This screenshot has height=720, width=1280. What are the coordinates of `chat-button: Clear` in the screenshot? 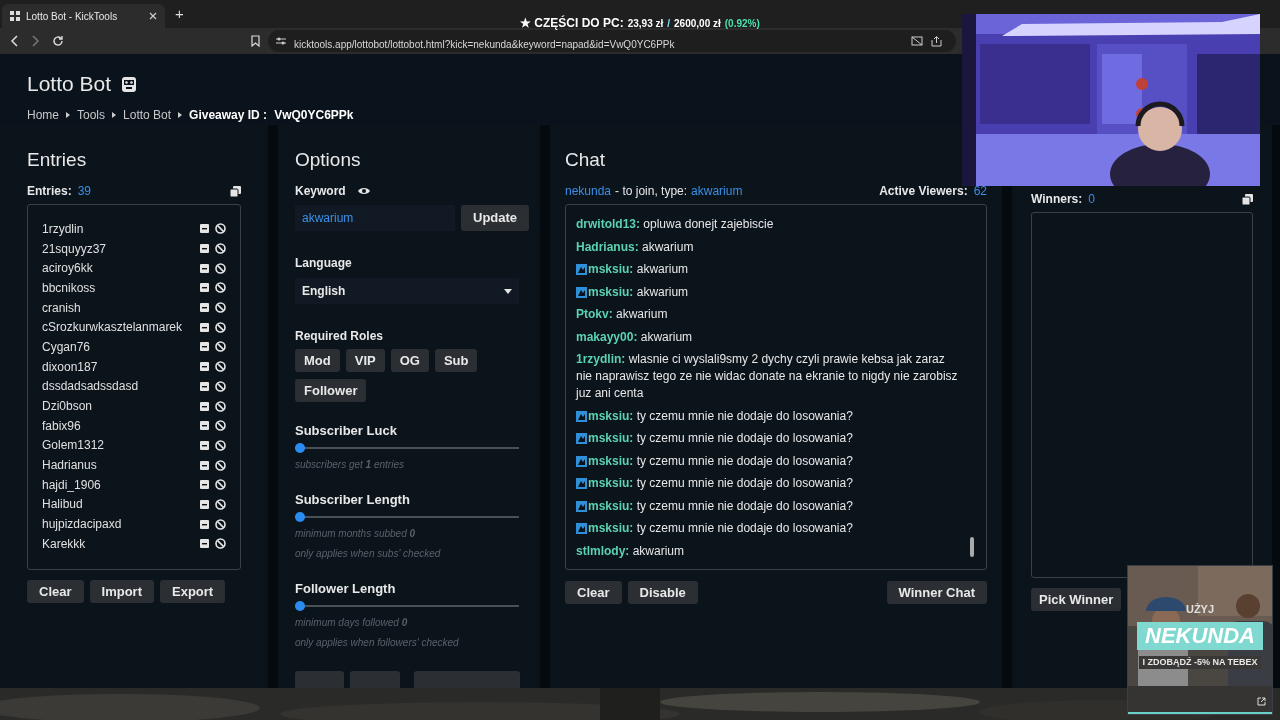 It's located at (593, 592).